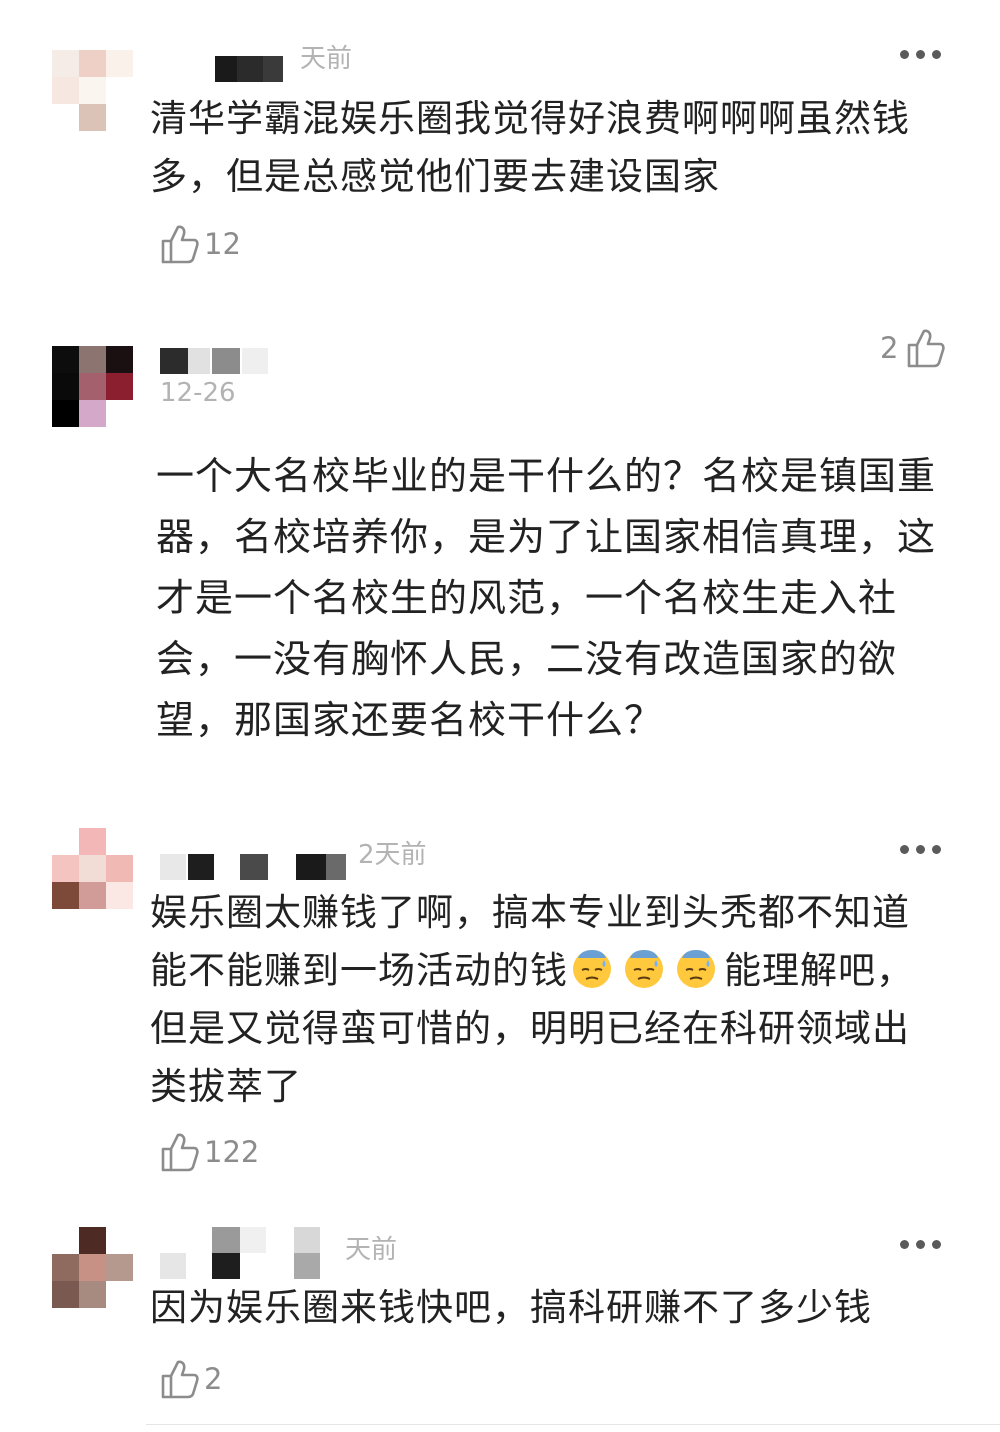 The width and height of the screenshot is (1000, 1432). Describe the element at coordinates (198, 393) in the screenshot. I see `comment-time: 12-26` at that location.